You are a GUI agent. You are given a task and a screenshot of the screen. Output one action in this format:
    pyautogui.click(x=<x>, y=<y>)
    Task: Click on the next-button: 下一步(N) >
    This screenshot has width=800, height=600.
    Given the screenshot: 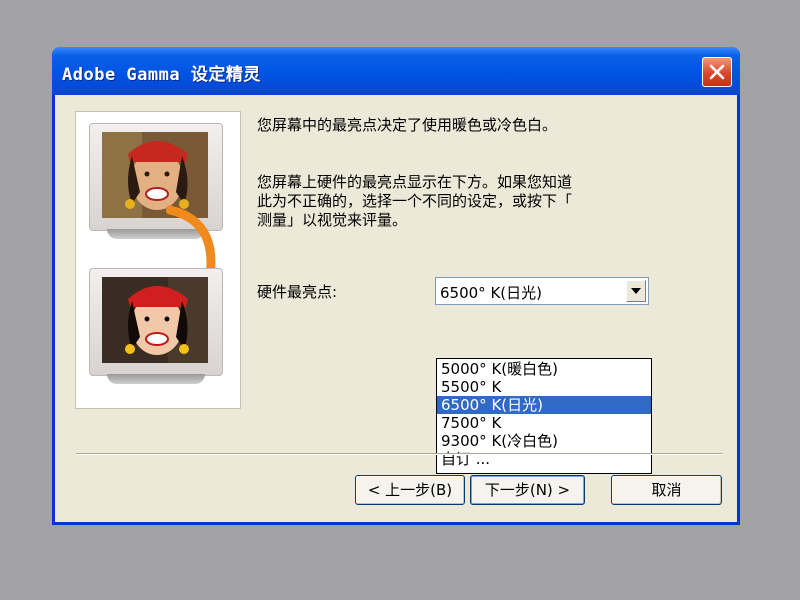 What is the action you would take?
    pyautogui.click(x=527, y=490)
    